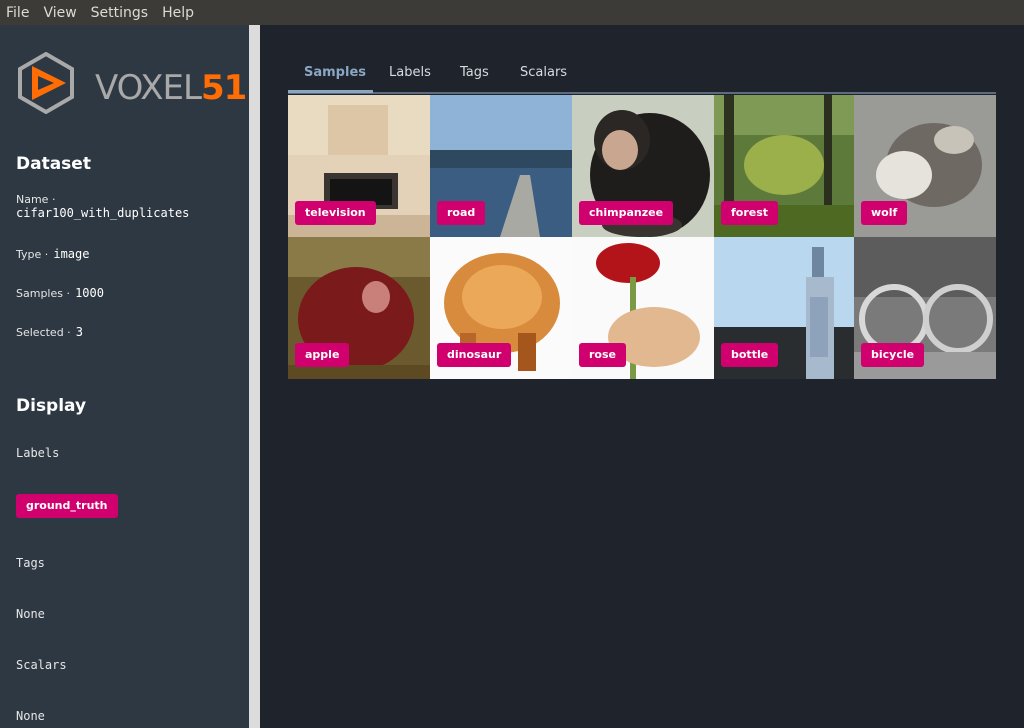  I want to click on sample-label: dinosaur, so click(474, 355).